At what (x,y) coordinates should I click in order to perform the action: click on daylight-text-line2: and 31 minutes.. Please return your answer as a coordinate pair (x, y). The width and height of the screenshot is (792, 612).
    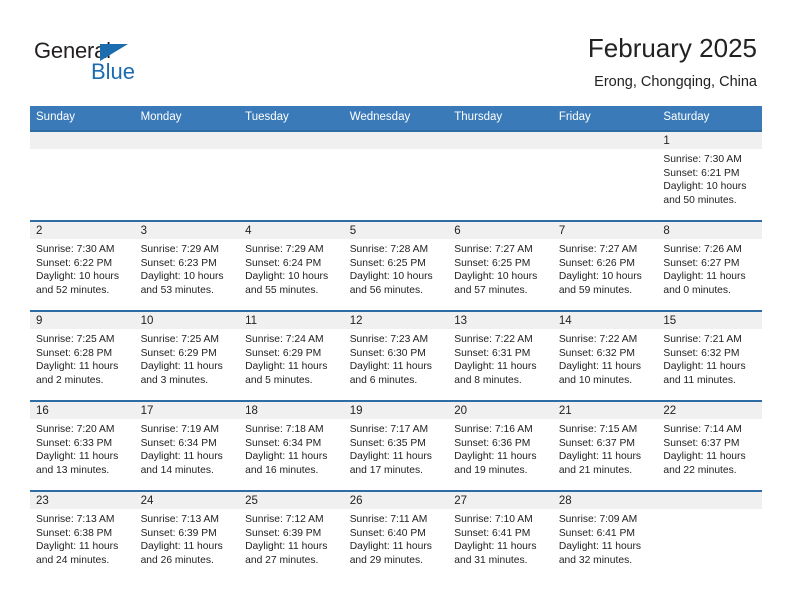
    Looking at the image, I should click on (491, 560).